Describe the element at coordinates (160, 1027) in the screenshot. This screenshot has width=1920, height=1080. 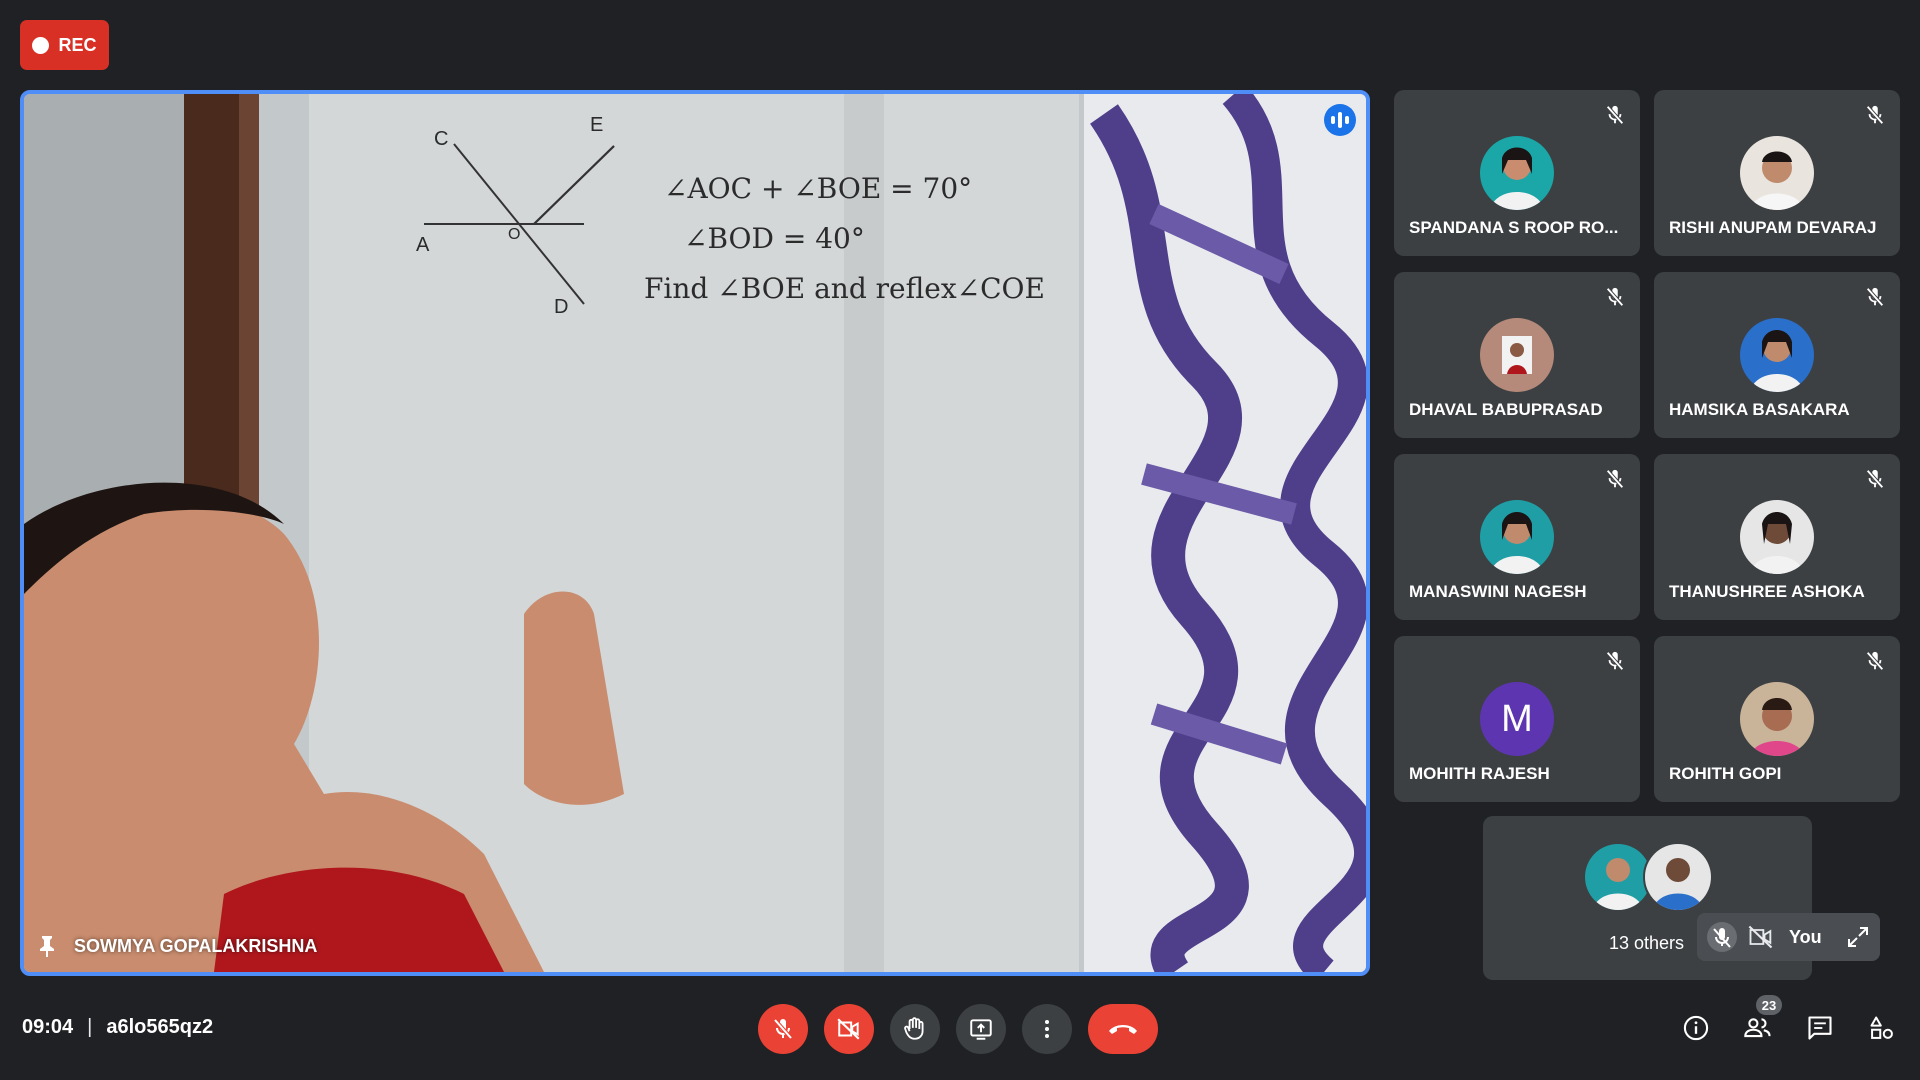
I see `meeting-code: a6lo565qz2` at that location.